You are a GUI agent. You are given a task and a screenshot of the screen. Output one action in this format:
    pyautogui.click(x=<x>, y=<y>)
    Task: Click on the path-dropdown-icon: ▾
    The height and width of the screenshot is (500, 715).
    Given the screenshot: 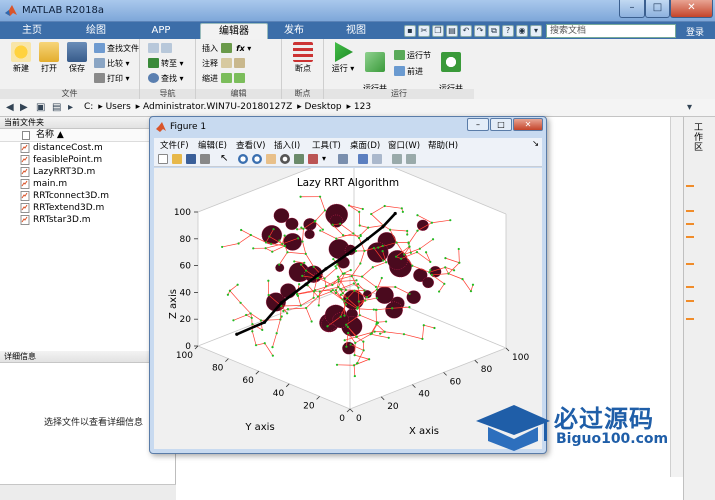 What is the action you would take?
    pyautogui.click(x=689, y=107)
    